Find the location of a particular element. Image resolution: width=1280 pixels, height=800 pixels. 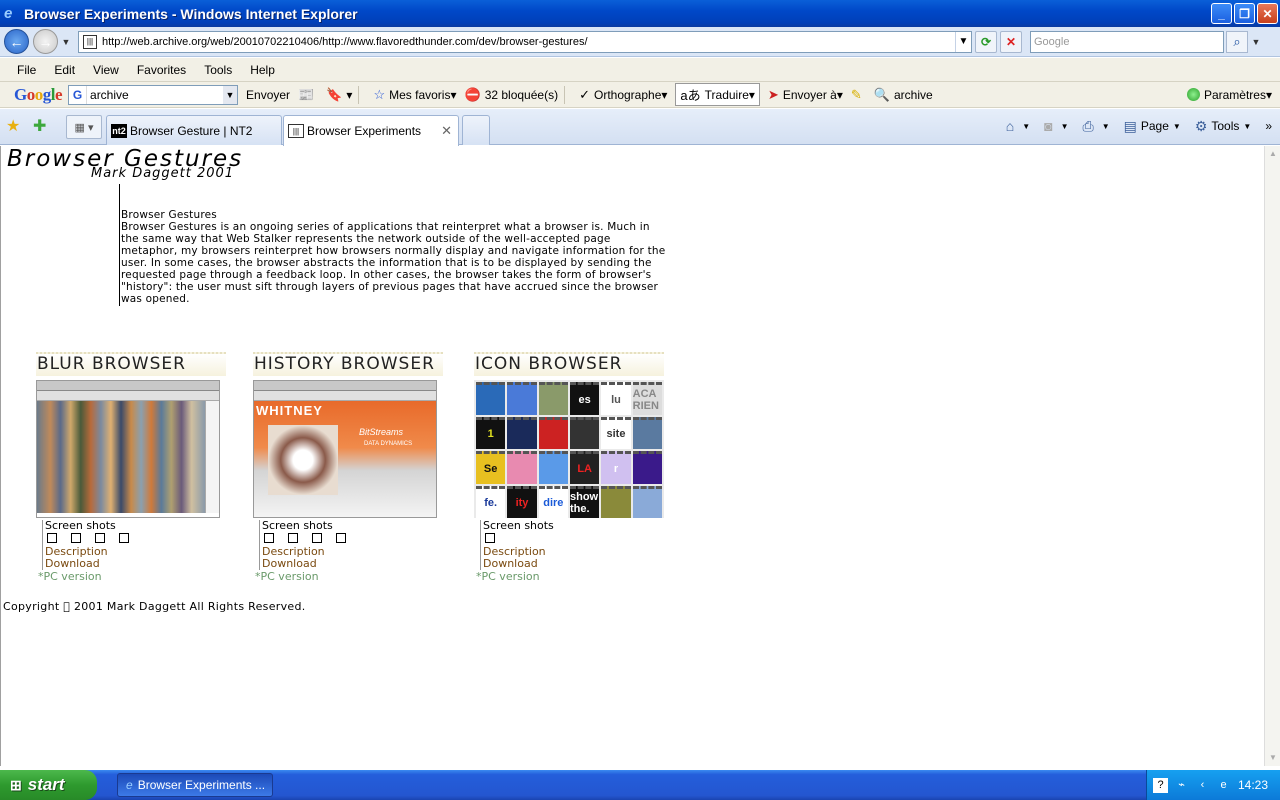

forward-button: → is located at coordinates (45, 41).